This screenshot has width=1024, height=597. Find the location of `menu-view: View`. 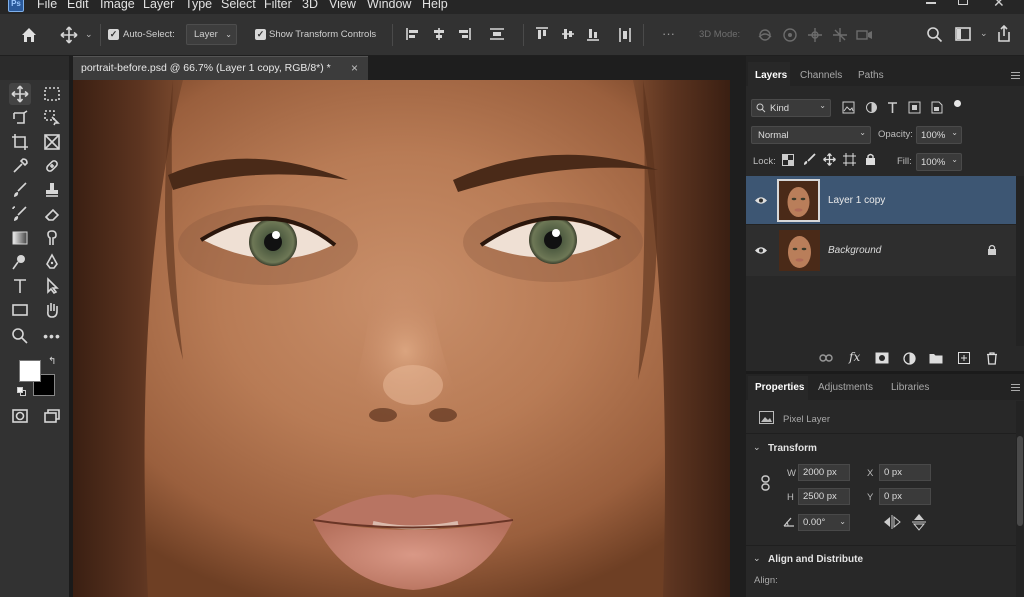

menu-view: View is located at coordinates (342, 5).